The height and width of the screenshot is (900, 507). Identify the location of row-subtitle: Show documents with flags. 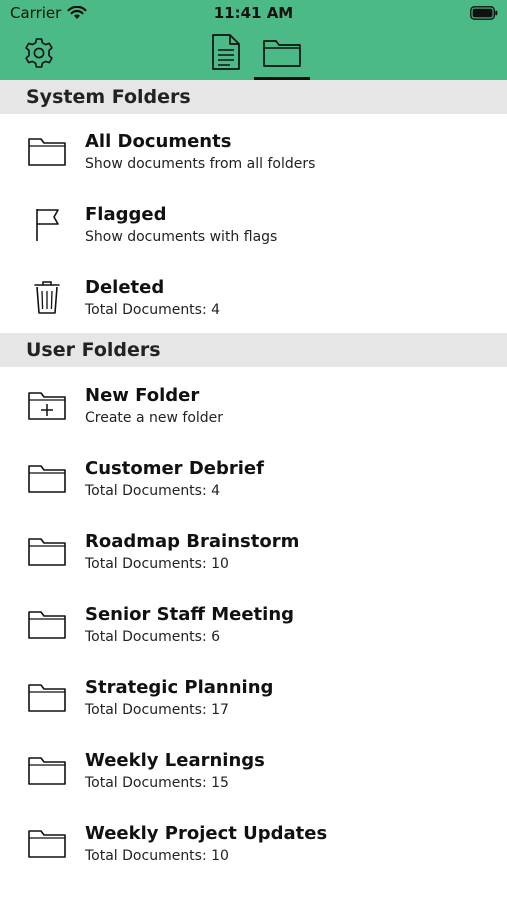
(181, 237).